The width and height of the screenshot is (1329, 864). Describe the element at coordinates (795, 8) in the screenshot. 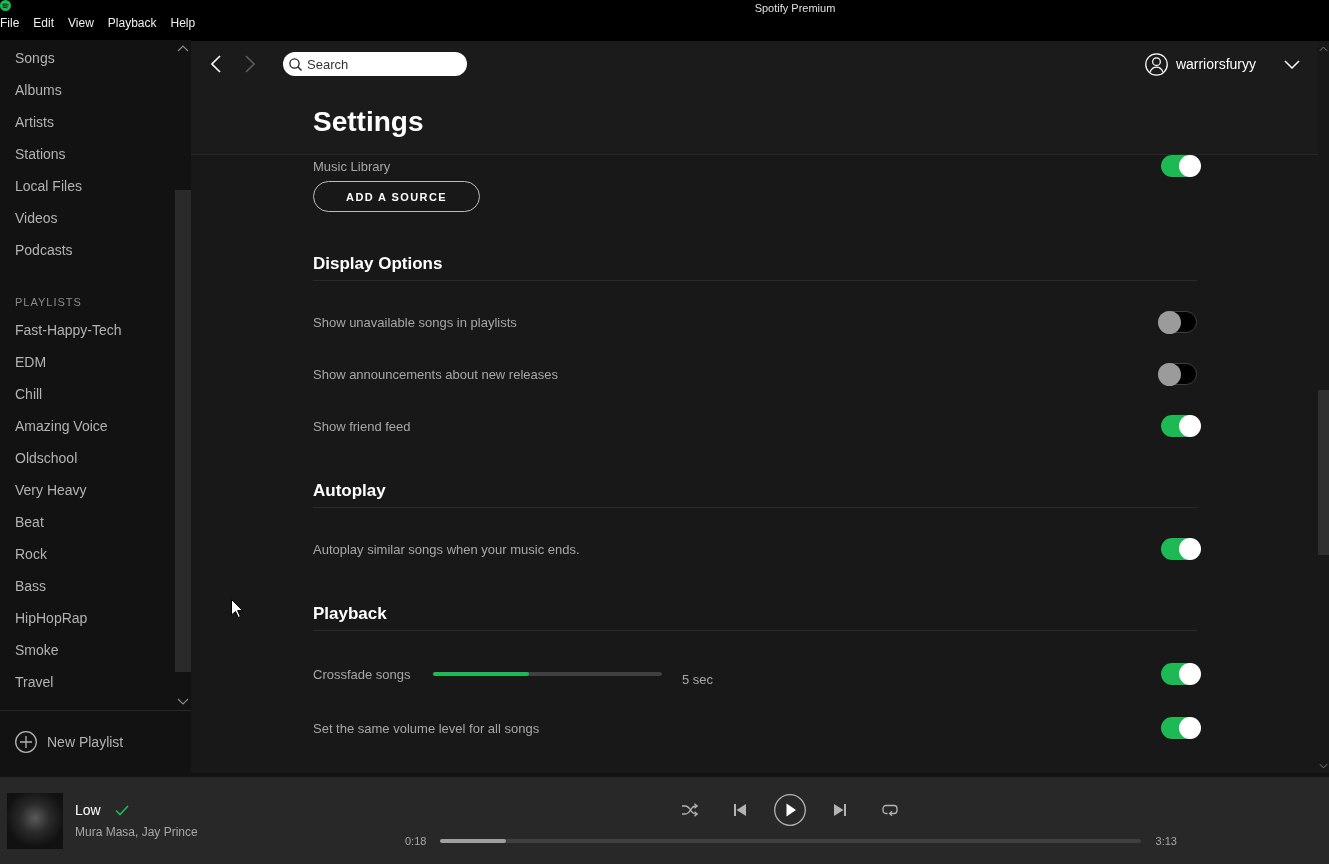

I see `window-title: Spotify Premium` at that location.